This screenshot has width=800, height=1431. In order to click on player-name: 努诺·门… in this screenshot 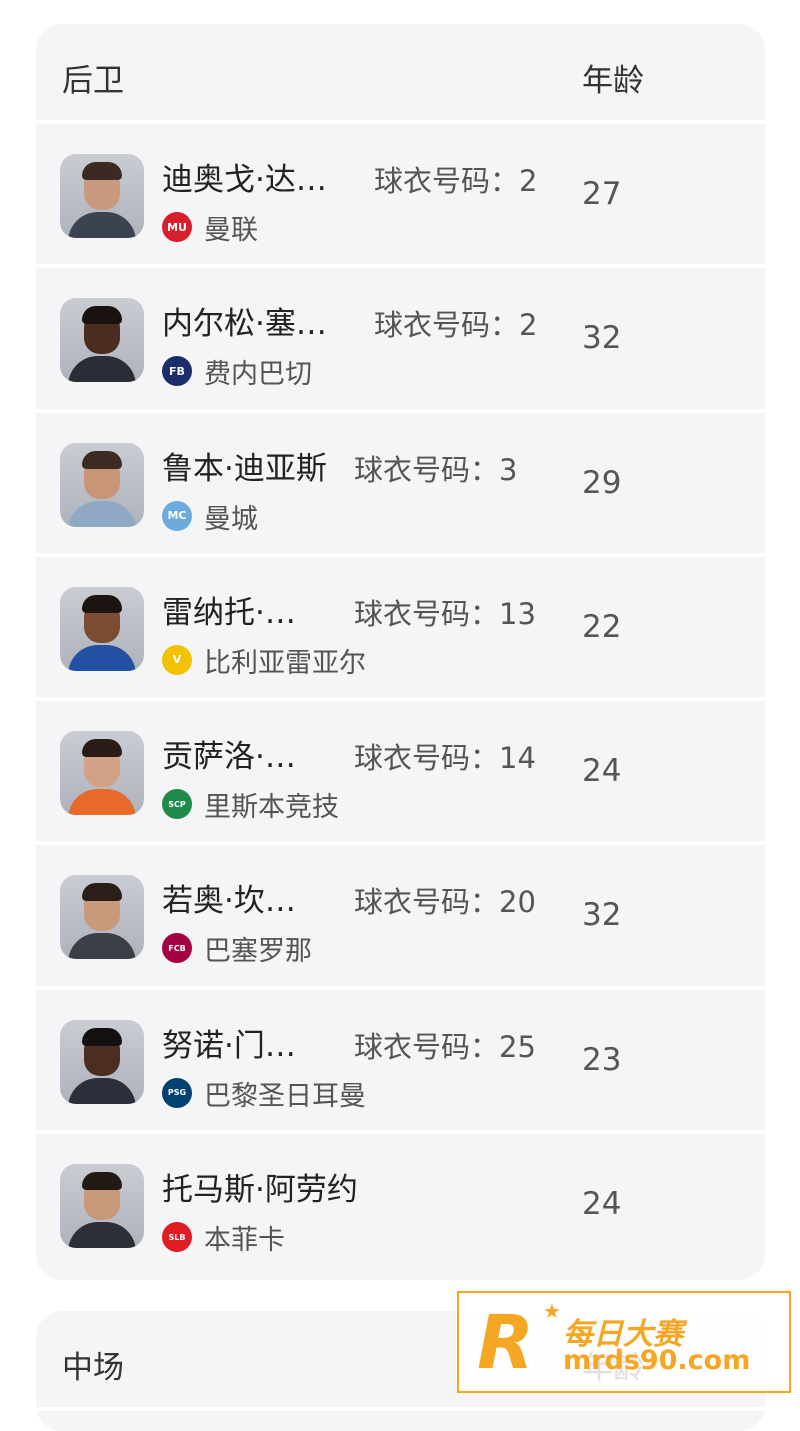, I will do `click(229, 1045)`.